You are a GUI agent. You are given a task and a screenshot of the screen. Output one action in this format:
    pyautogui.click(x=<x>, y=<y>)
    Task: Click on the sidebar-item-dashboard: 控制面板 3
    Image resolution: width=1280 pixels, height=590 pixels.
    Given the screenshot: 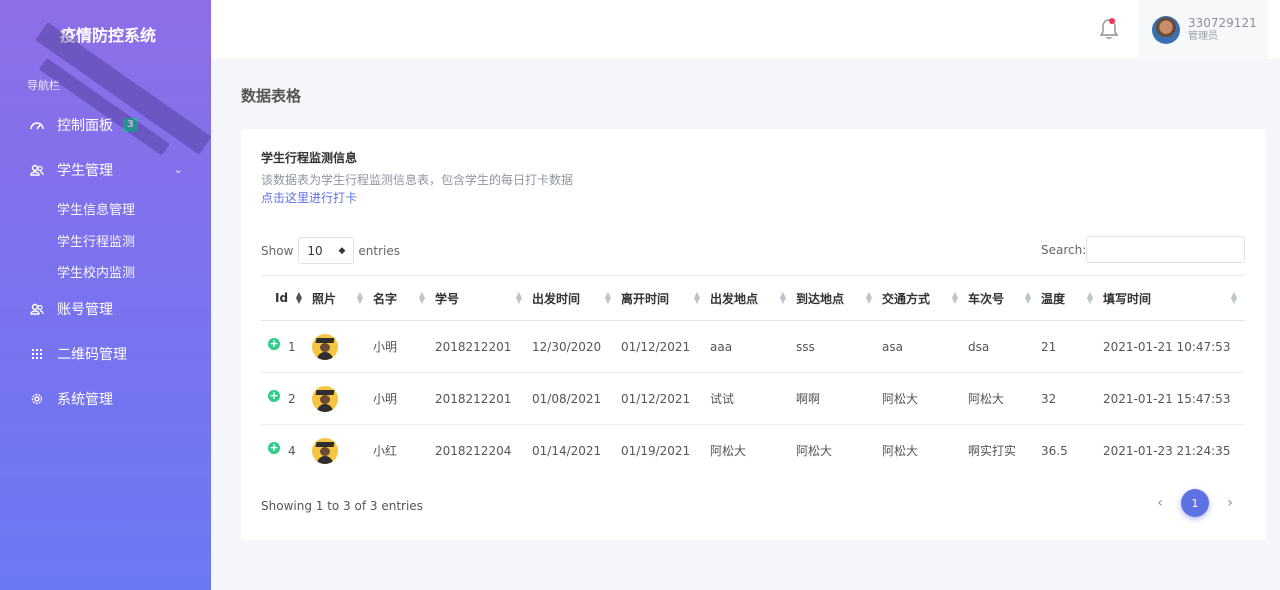 What is the action you would take?
    pyautogui.click(x=105, y=125)
    